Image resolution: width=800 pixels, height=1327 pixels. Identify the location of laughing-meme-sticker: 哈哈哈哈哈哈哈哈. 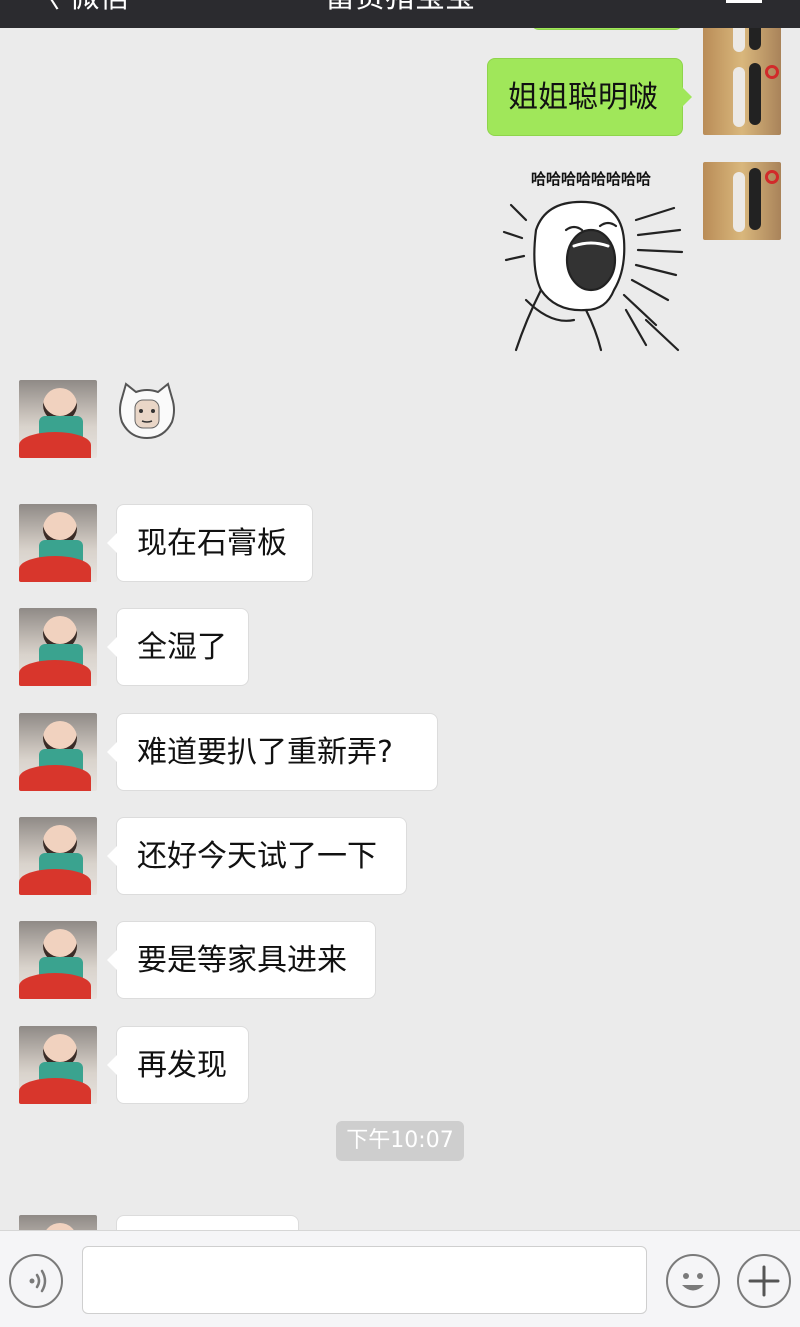
(591, 258).